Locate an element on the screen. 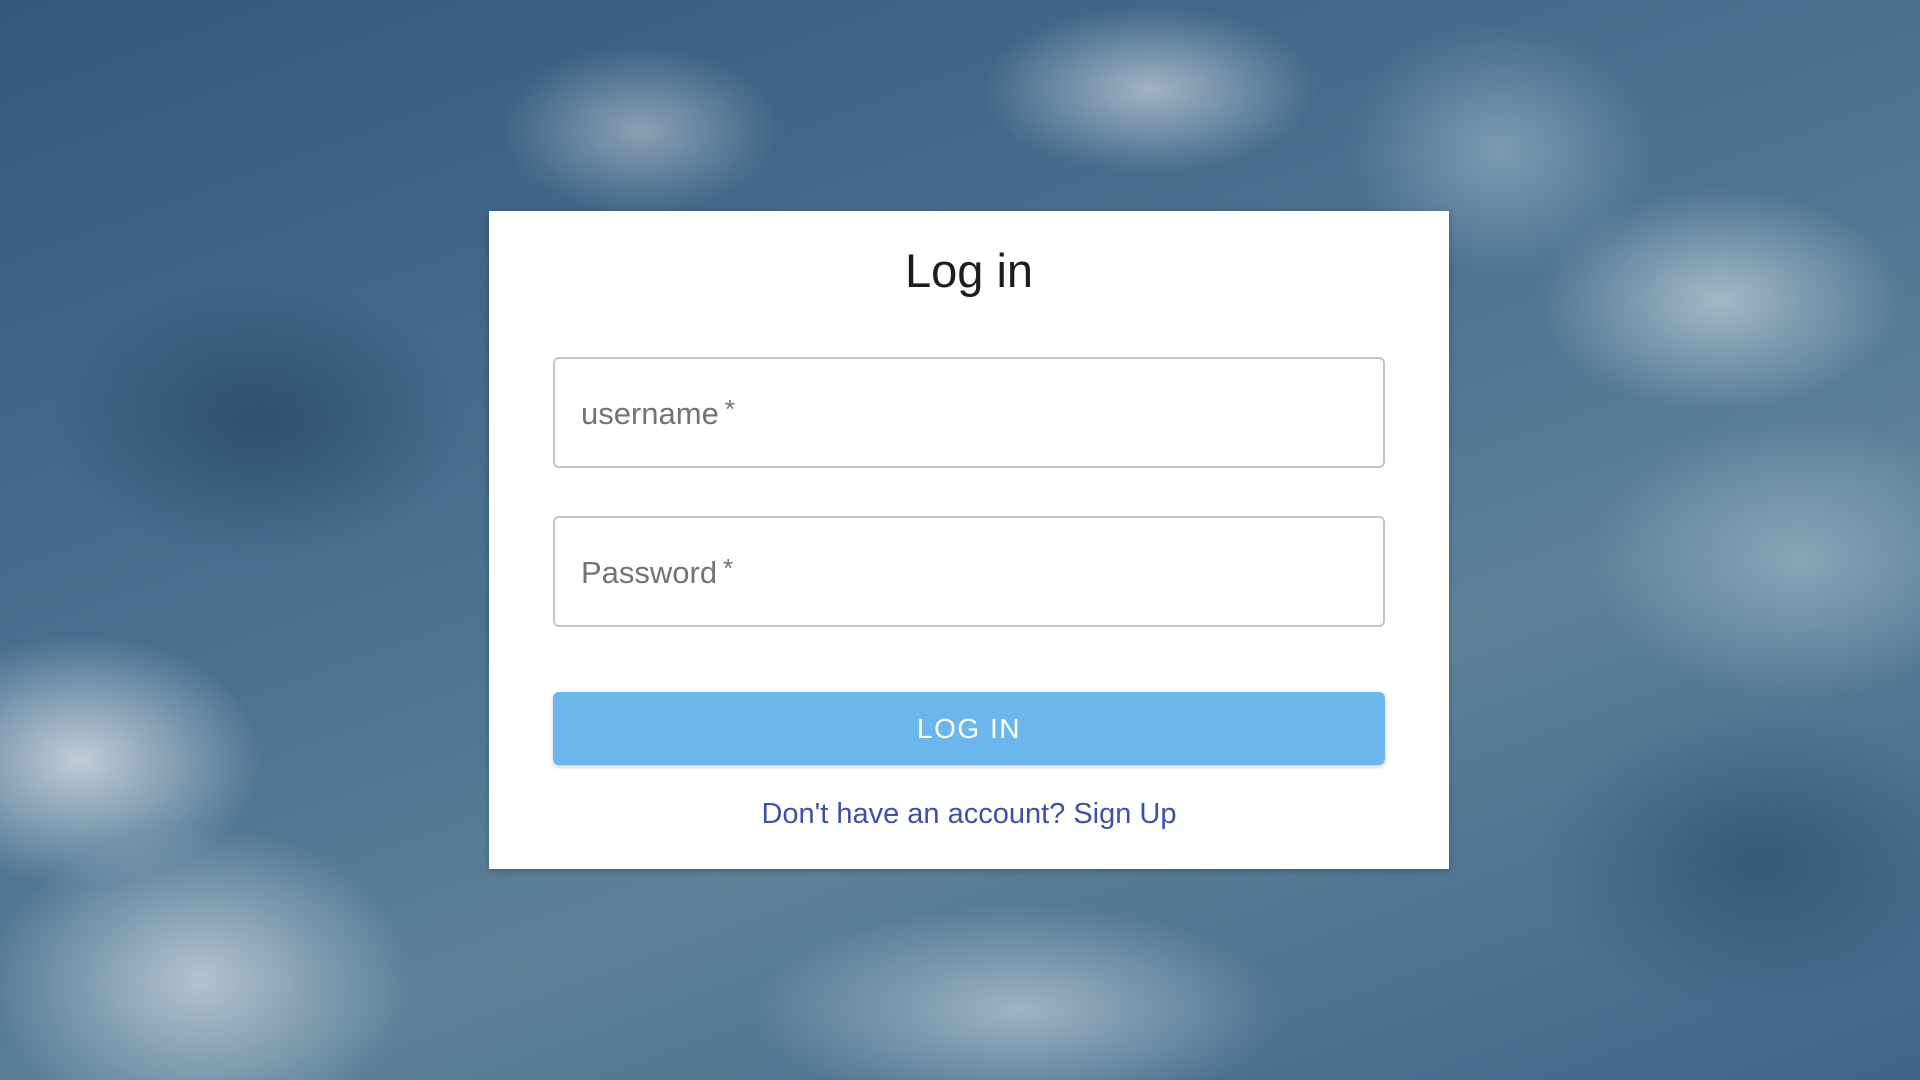 The height and width of the screenshot is (1080, 1920). login-button: LOG IN is located at coordinates (969, 728).